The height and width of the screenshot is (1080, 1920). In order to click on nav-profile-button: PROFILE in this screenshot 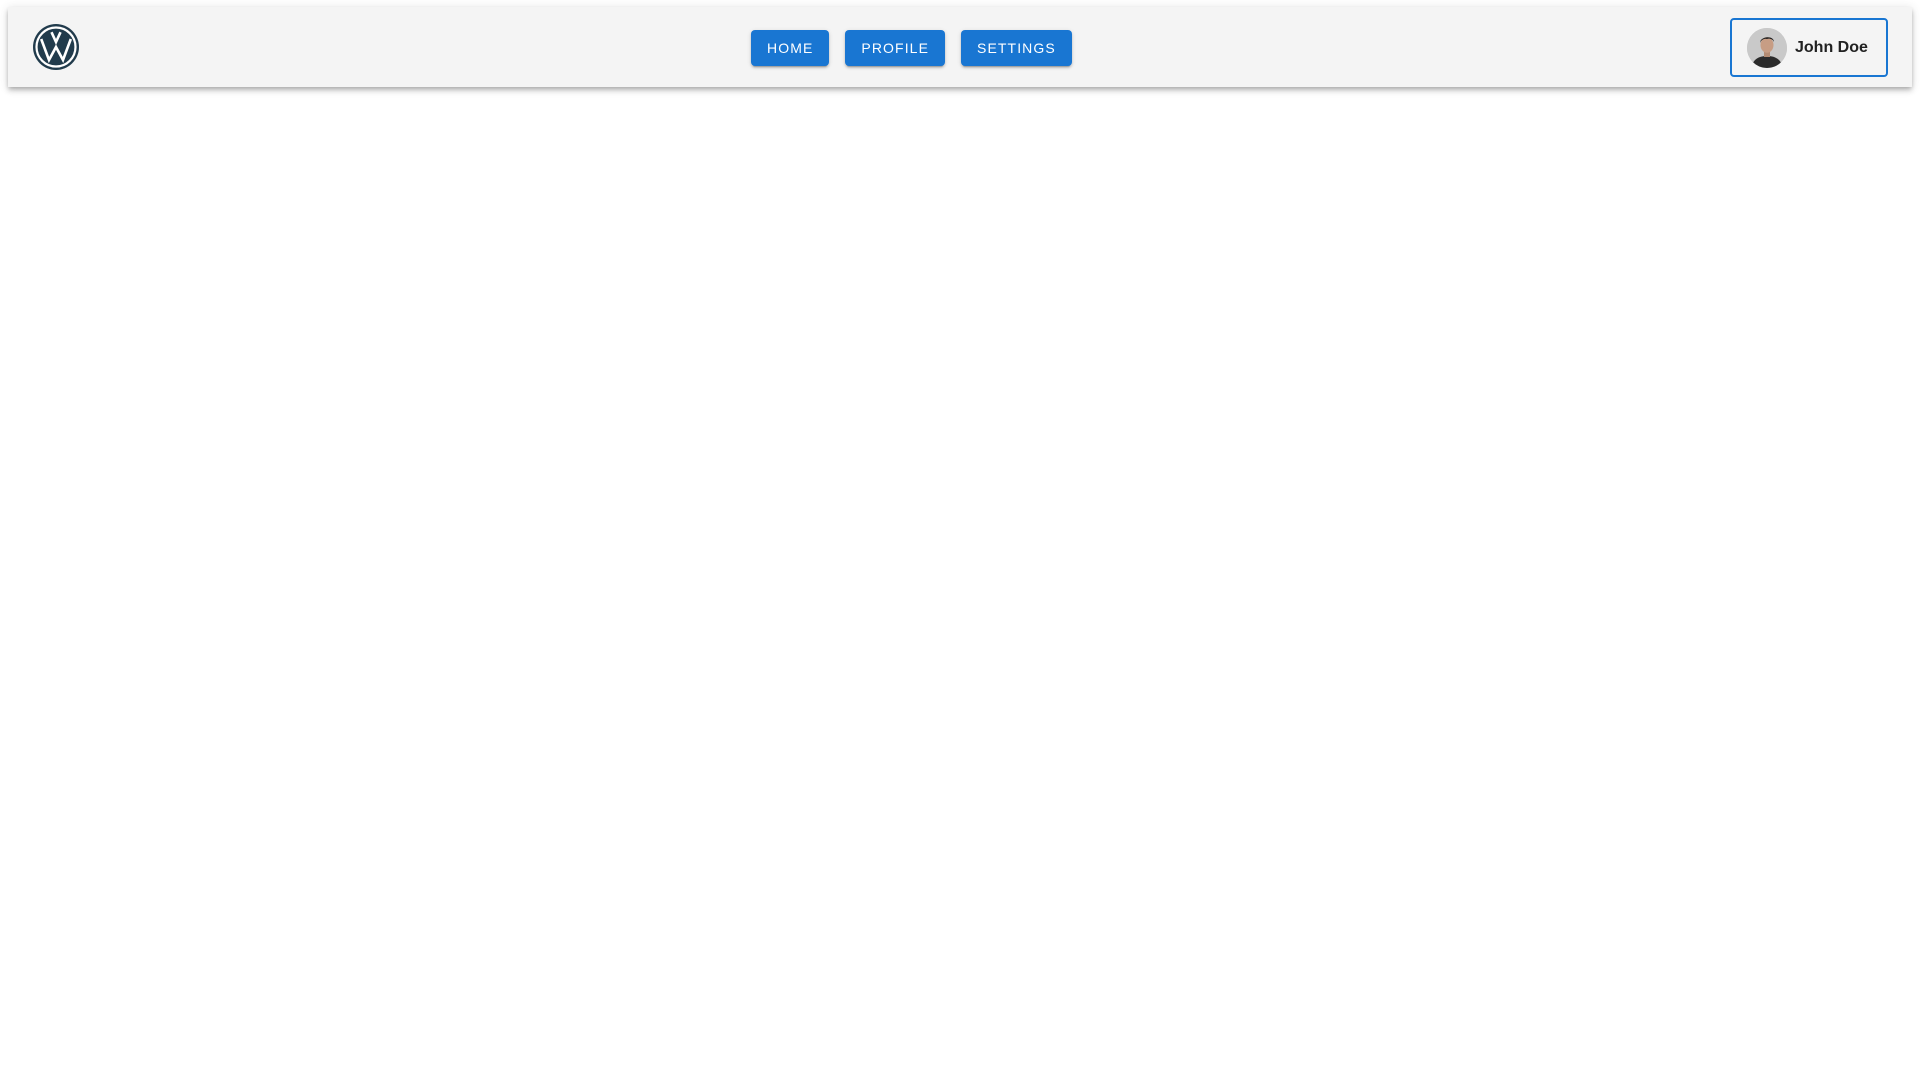, I will do `click(895, 48)`.